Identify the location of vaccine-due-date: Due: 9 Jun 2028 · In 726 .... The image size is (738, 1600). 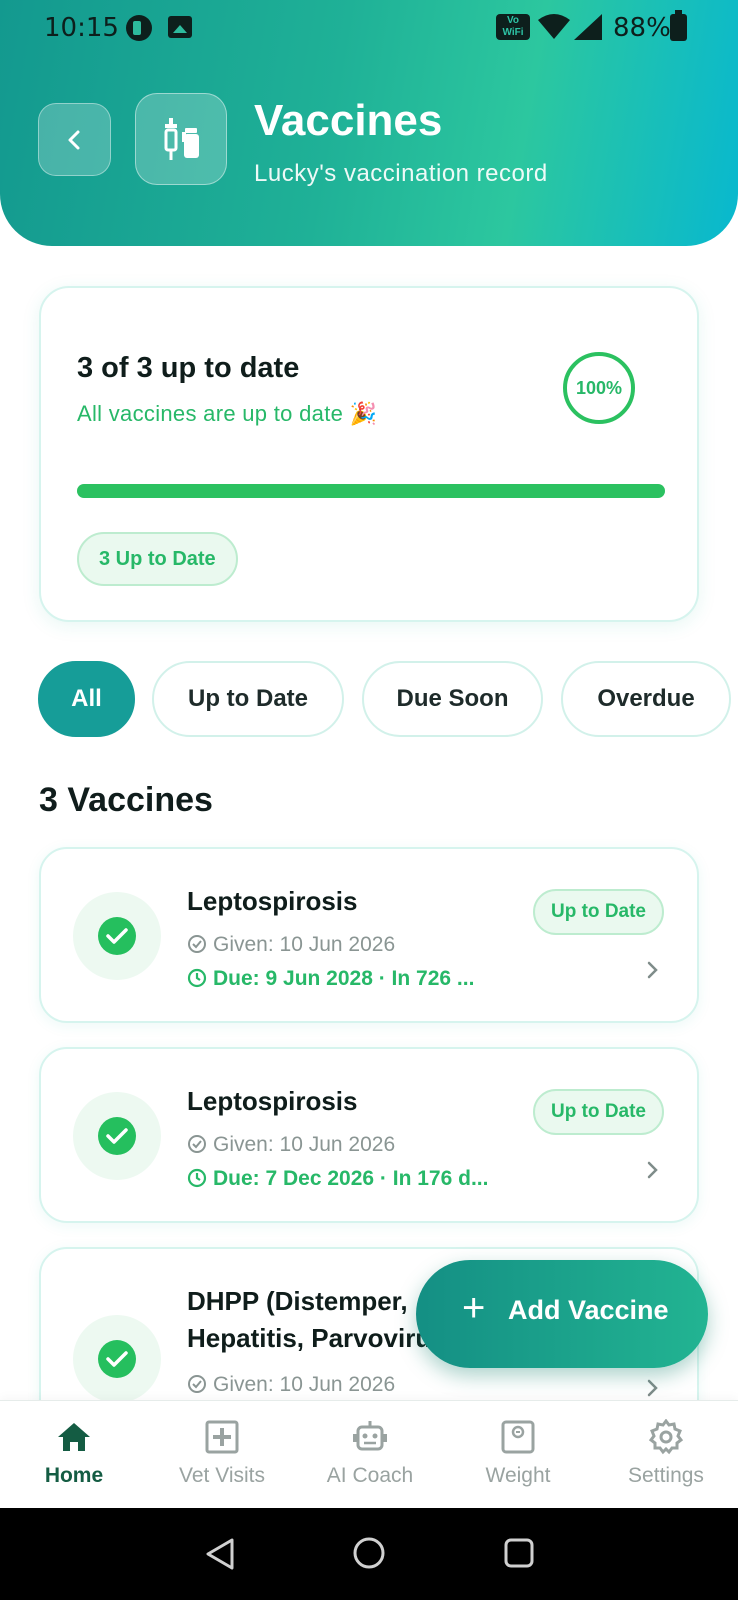
(330, 979).